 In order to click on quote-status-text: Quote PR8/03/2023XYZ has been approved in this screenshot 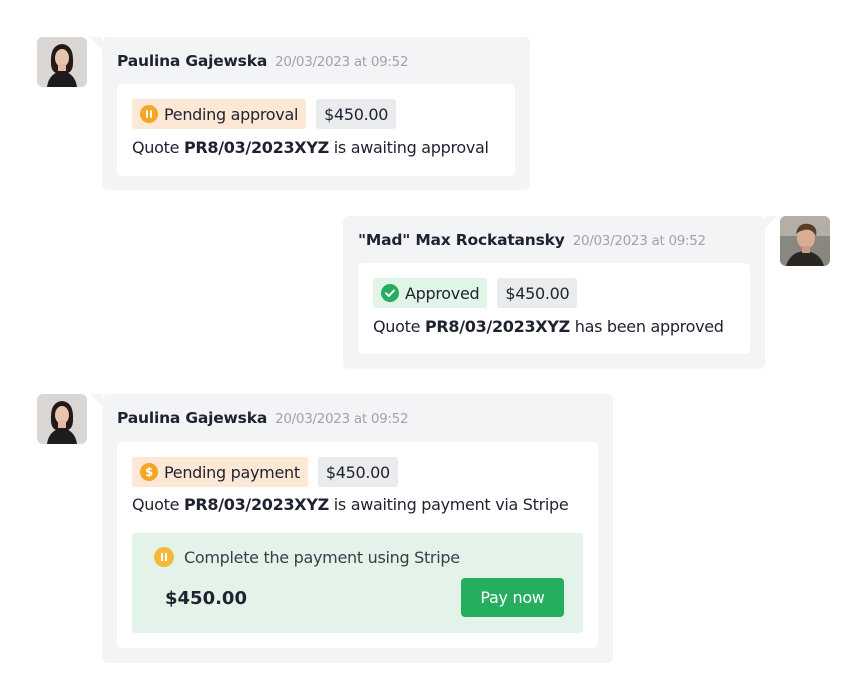, I will do `click(548, 326)`.